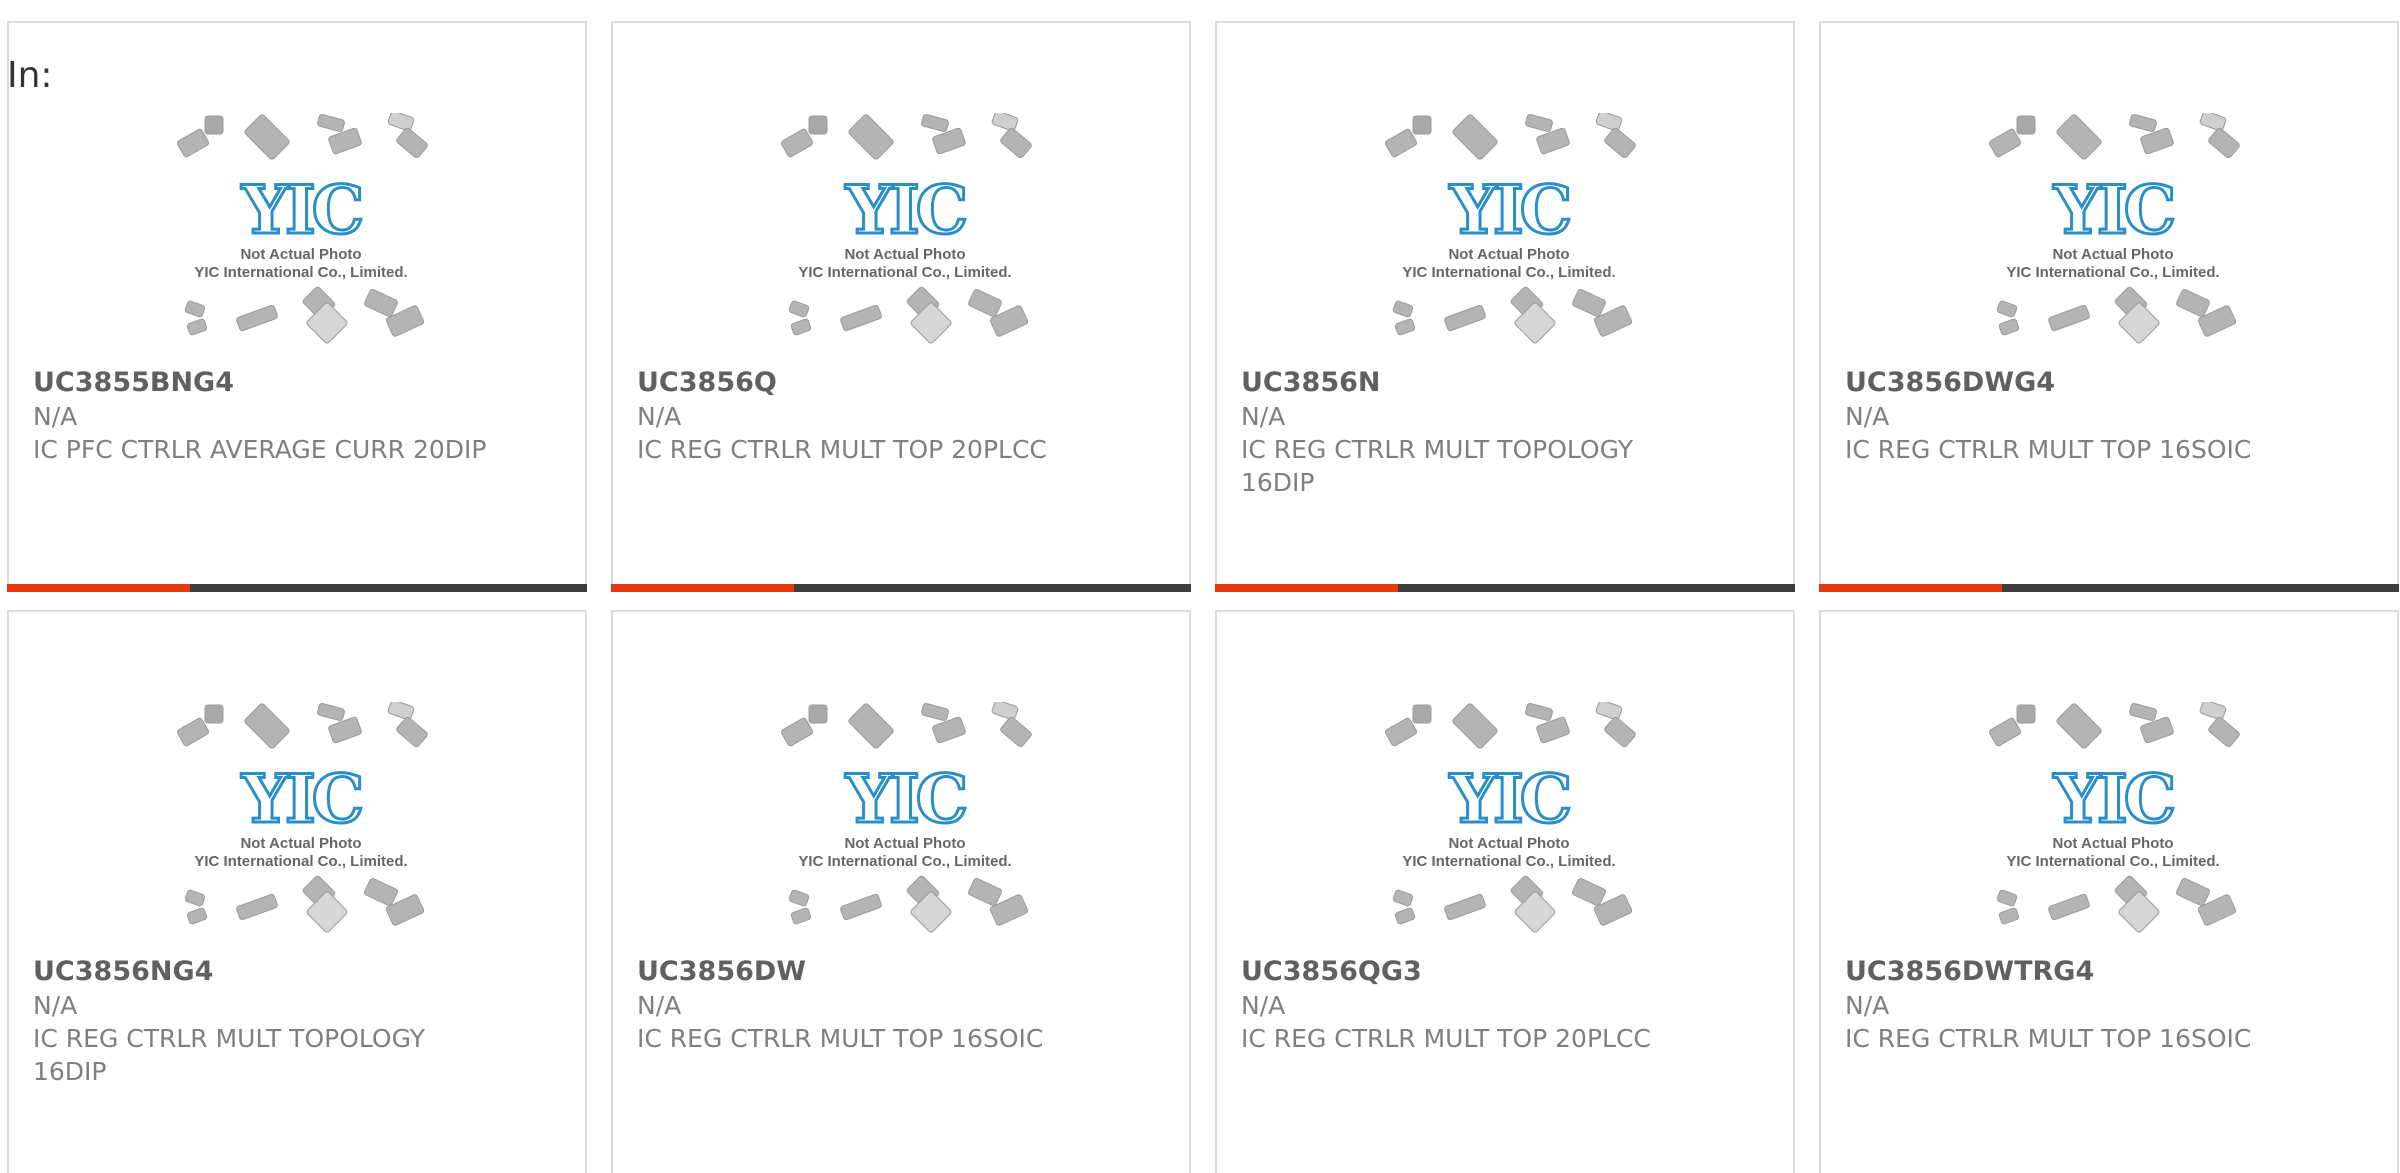  Describe the element at coordinates (2081, 382) in the screenshot. I see `part-number-link: UC3856DWG4` at that location.